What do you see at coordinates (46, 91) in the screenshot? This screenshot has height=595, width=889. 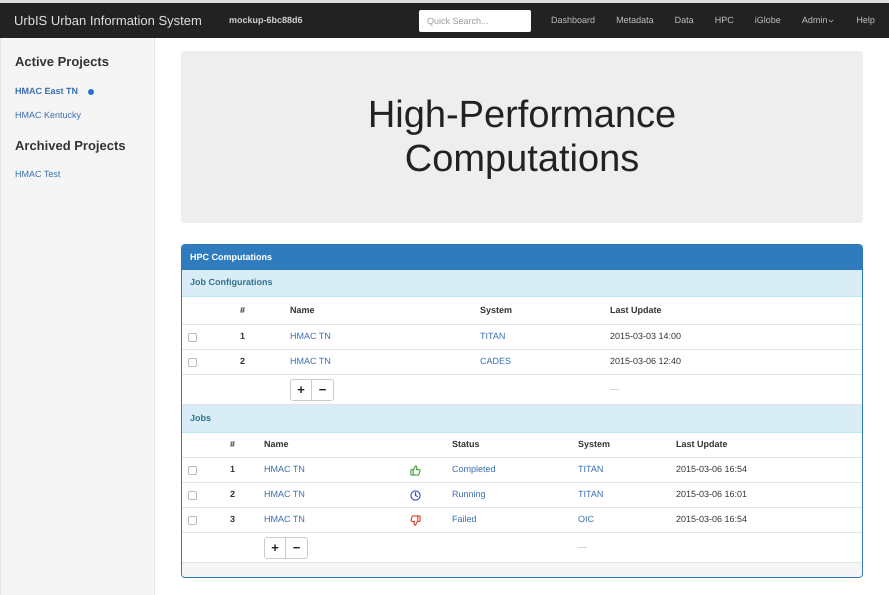 I see `project-link: HMAC East TN` at bounding box center [46, 91].